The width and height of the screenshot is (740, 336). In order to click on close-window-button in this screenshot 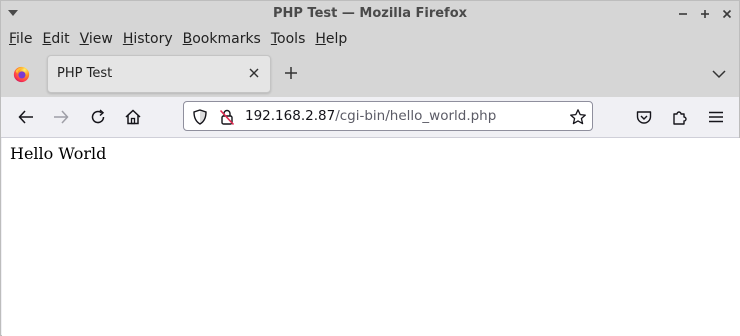, I will do `click(727, 14)`.